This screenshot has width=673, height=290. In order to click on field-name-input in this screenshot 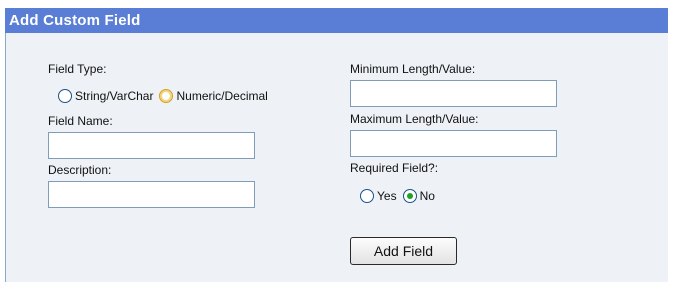, I will do `click(151, 145)`.